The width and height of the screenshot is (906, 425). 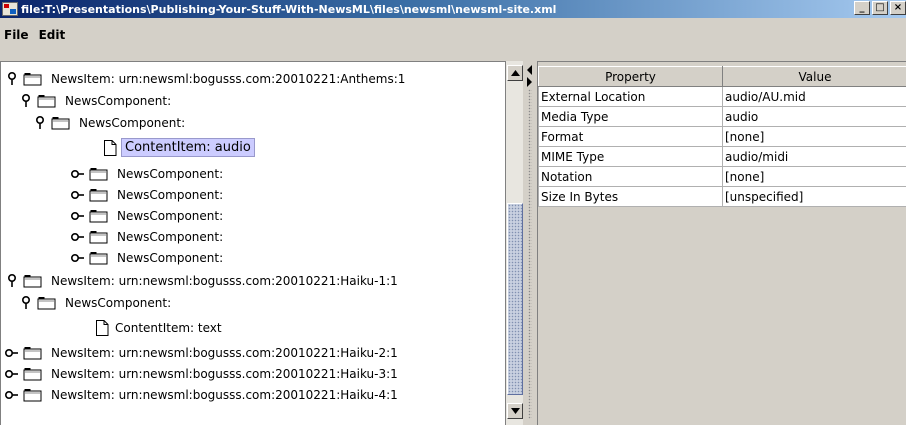 I want to click on table-row: External Location audio/AU.mid, so click(x=722, y=96).